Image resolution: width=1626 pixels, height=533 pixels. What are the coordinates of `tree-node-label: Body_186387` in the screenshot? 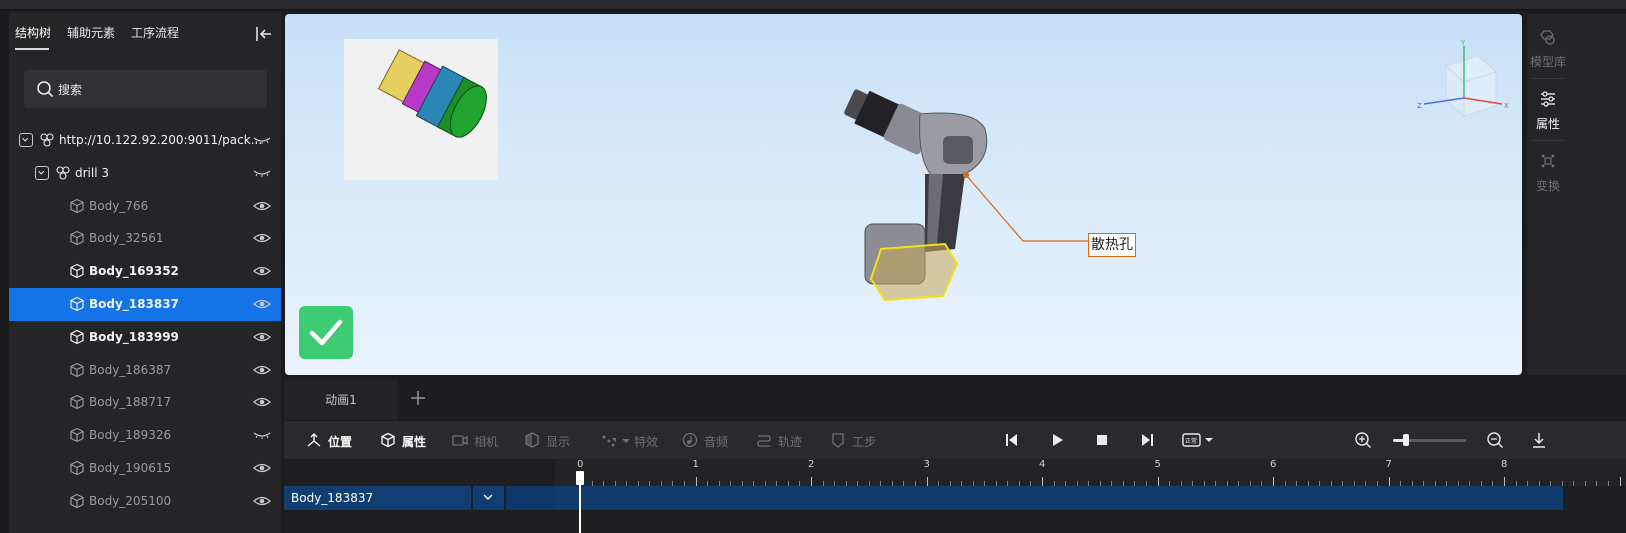 It's located at (130, 369).